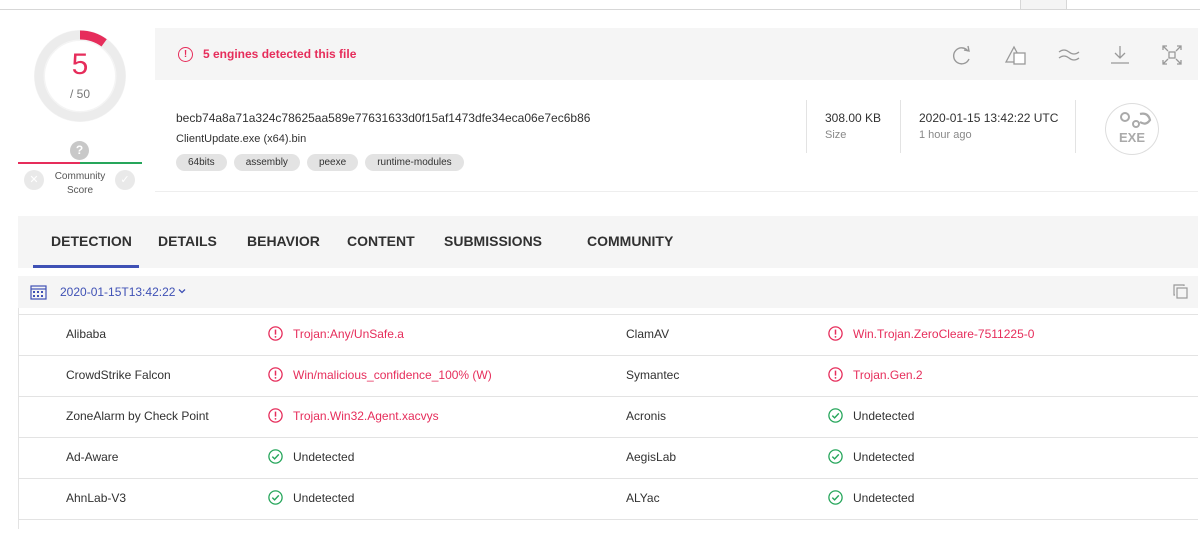 The image size is (1200, 534). Describe the element at coordinates (92, 457) in the screenshot. I see `engine-name: Ad-Aware` at that location.